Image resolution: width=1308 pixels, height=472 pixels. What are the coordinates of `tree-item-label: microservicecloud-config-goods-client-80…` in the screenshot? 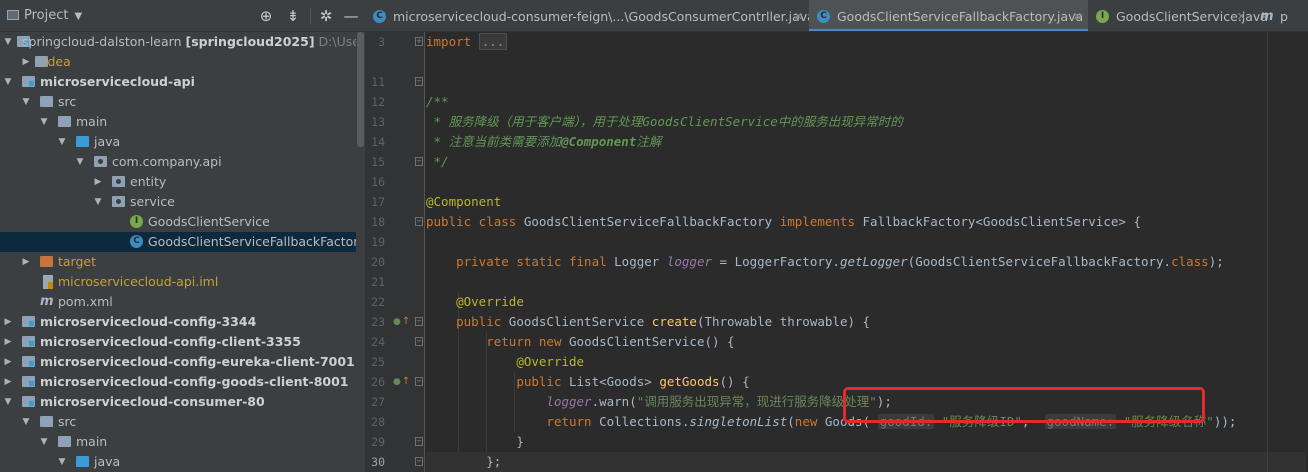 It's located at (194, 381).